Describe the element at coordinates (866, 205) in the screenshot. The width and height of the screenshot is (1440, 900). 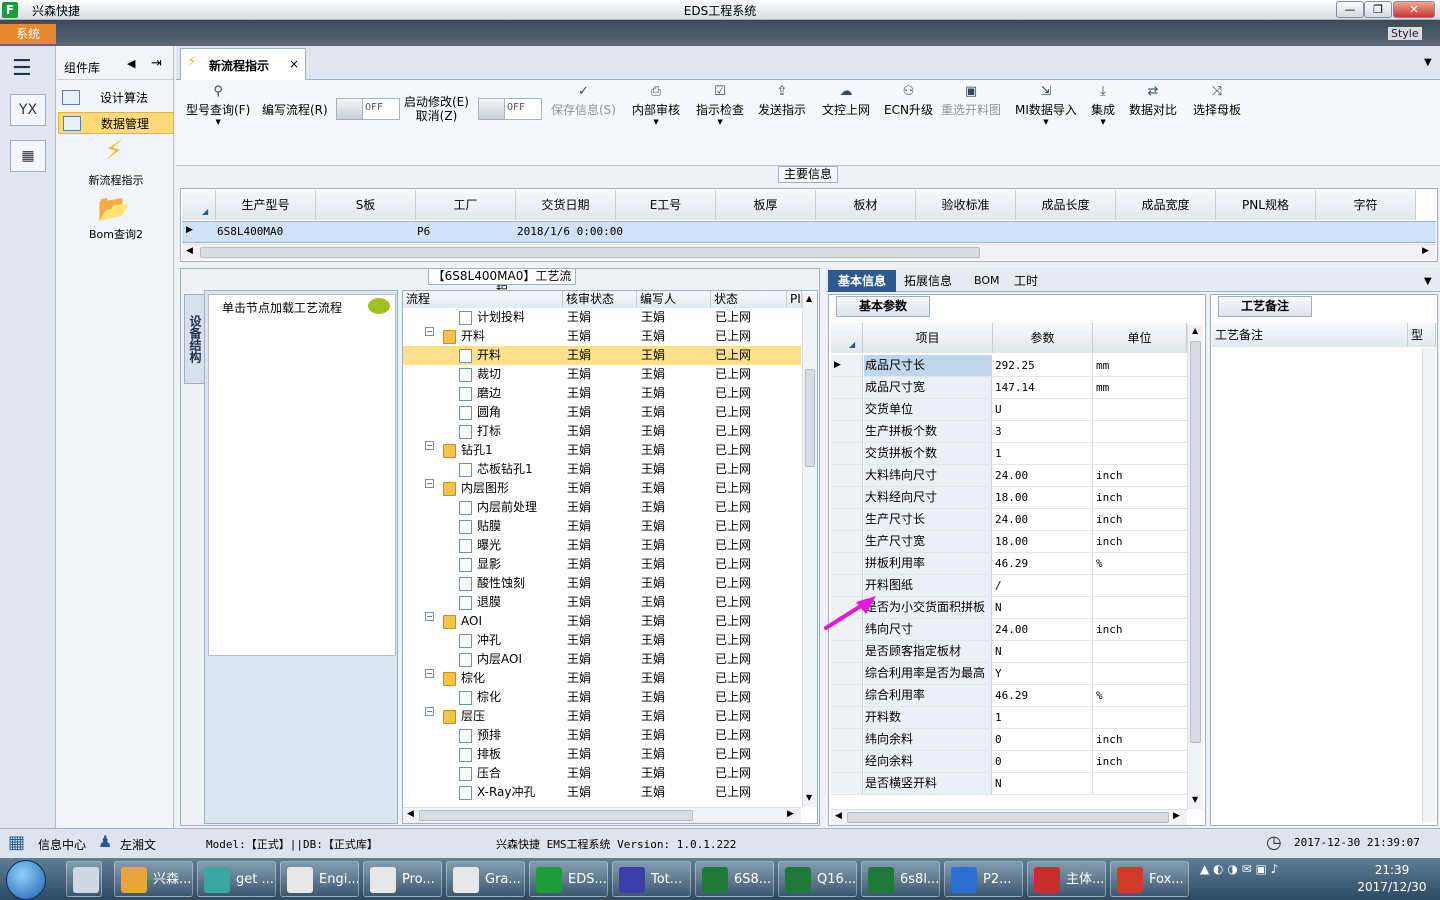
I see `col-header: 板材` at that location.